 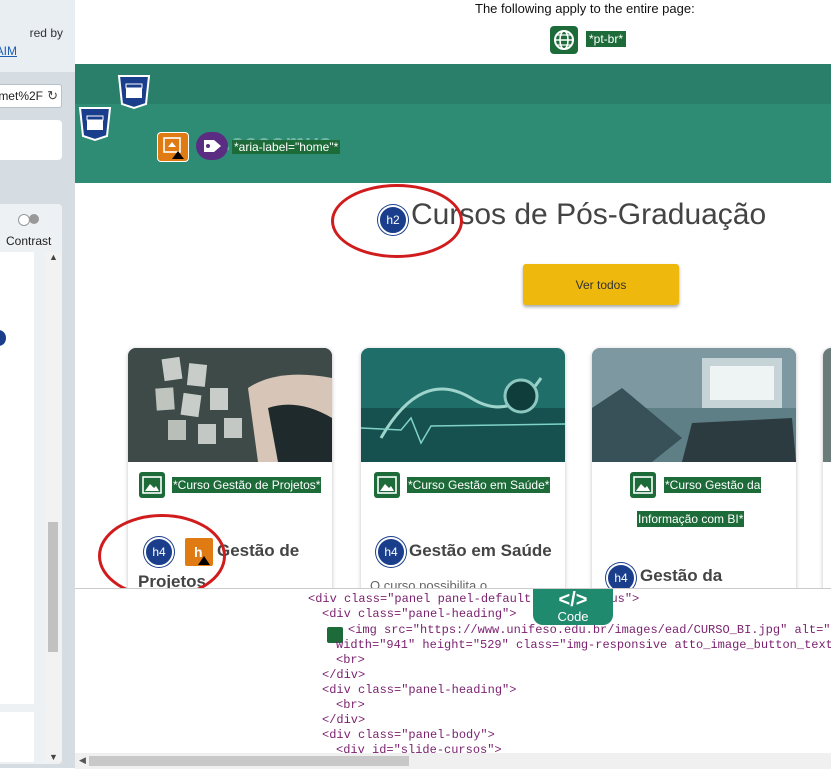 What do you see at coordinates (258, 550) in the screenshot?
I see `course-title: Gestão de` at bounding box center [258, 550].